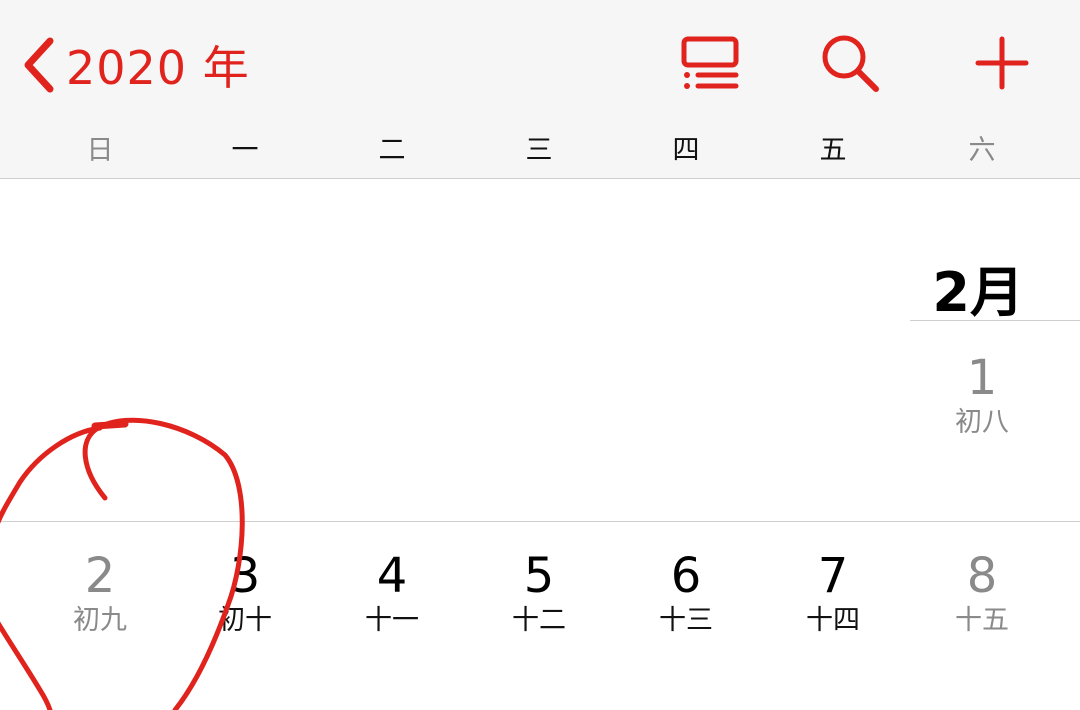 The image size is (1080, 710). I want to click on calendar-day-cell: 7 十四, so click(833, 593).